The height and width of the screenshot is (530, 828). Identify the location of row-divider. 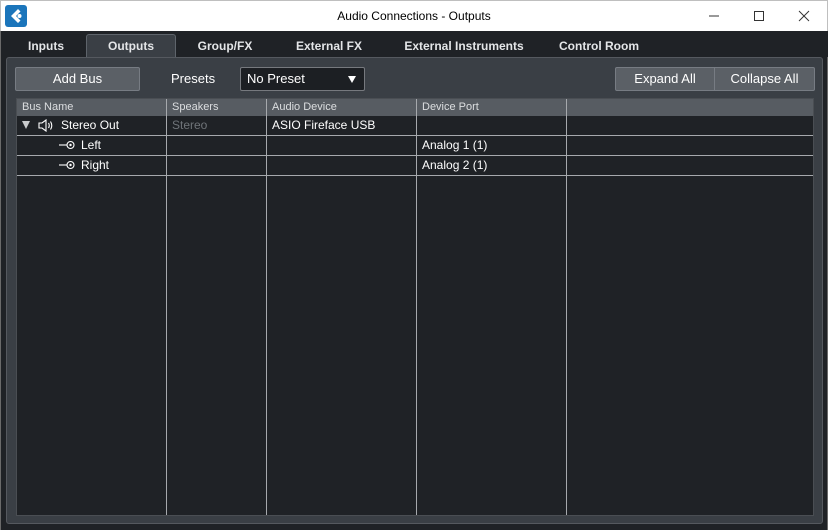
(415, 175).